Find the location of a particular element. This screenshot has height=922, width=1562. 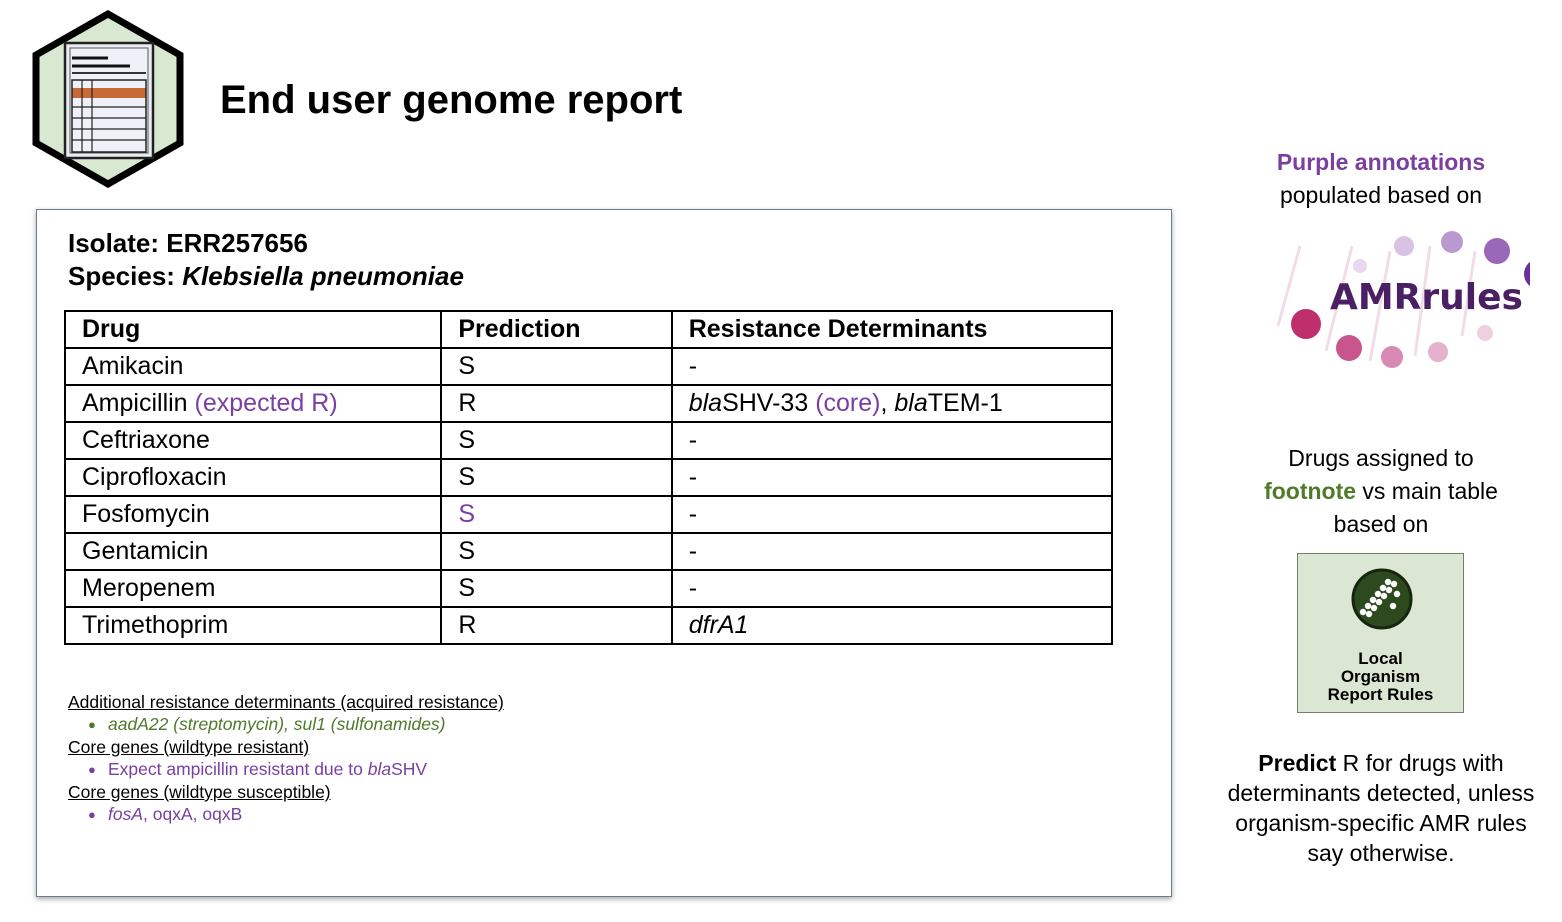

determinants-cell: dfrA1 is located at coordinates (892, 625).